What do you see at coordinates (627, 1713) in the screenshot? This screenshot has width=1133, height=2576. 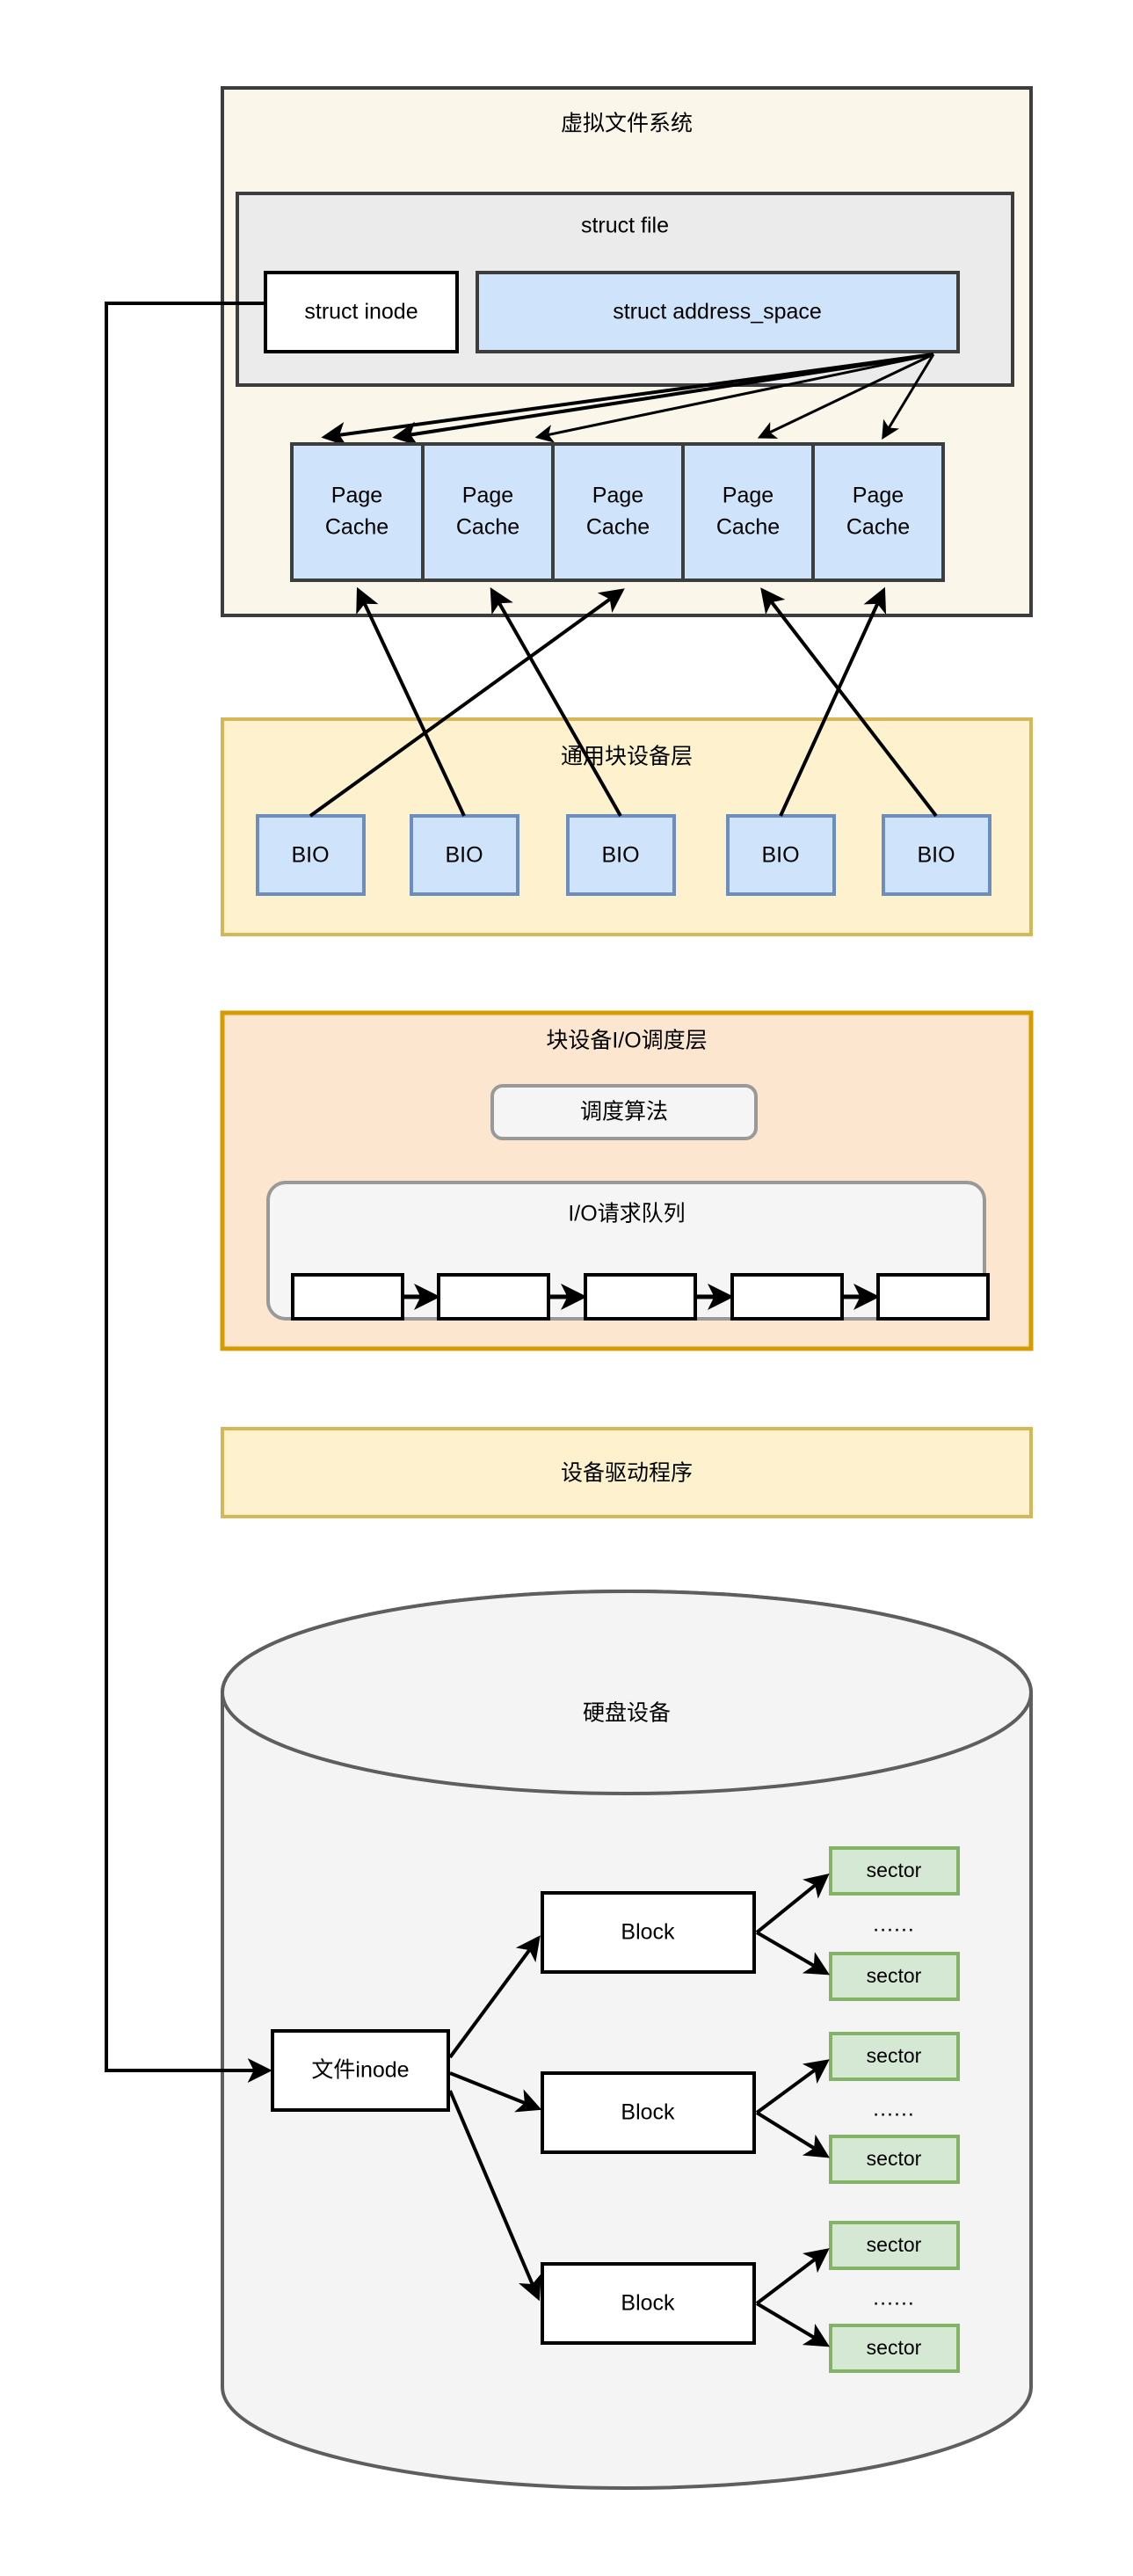 I see `disk-device-title: 硬盘设备` at bounding box center [627, 1713].